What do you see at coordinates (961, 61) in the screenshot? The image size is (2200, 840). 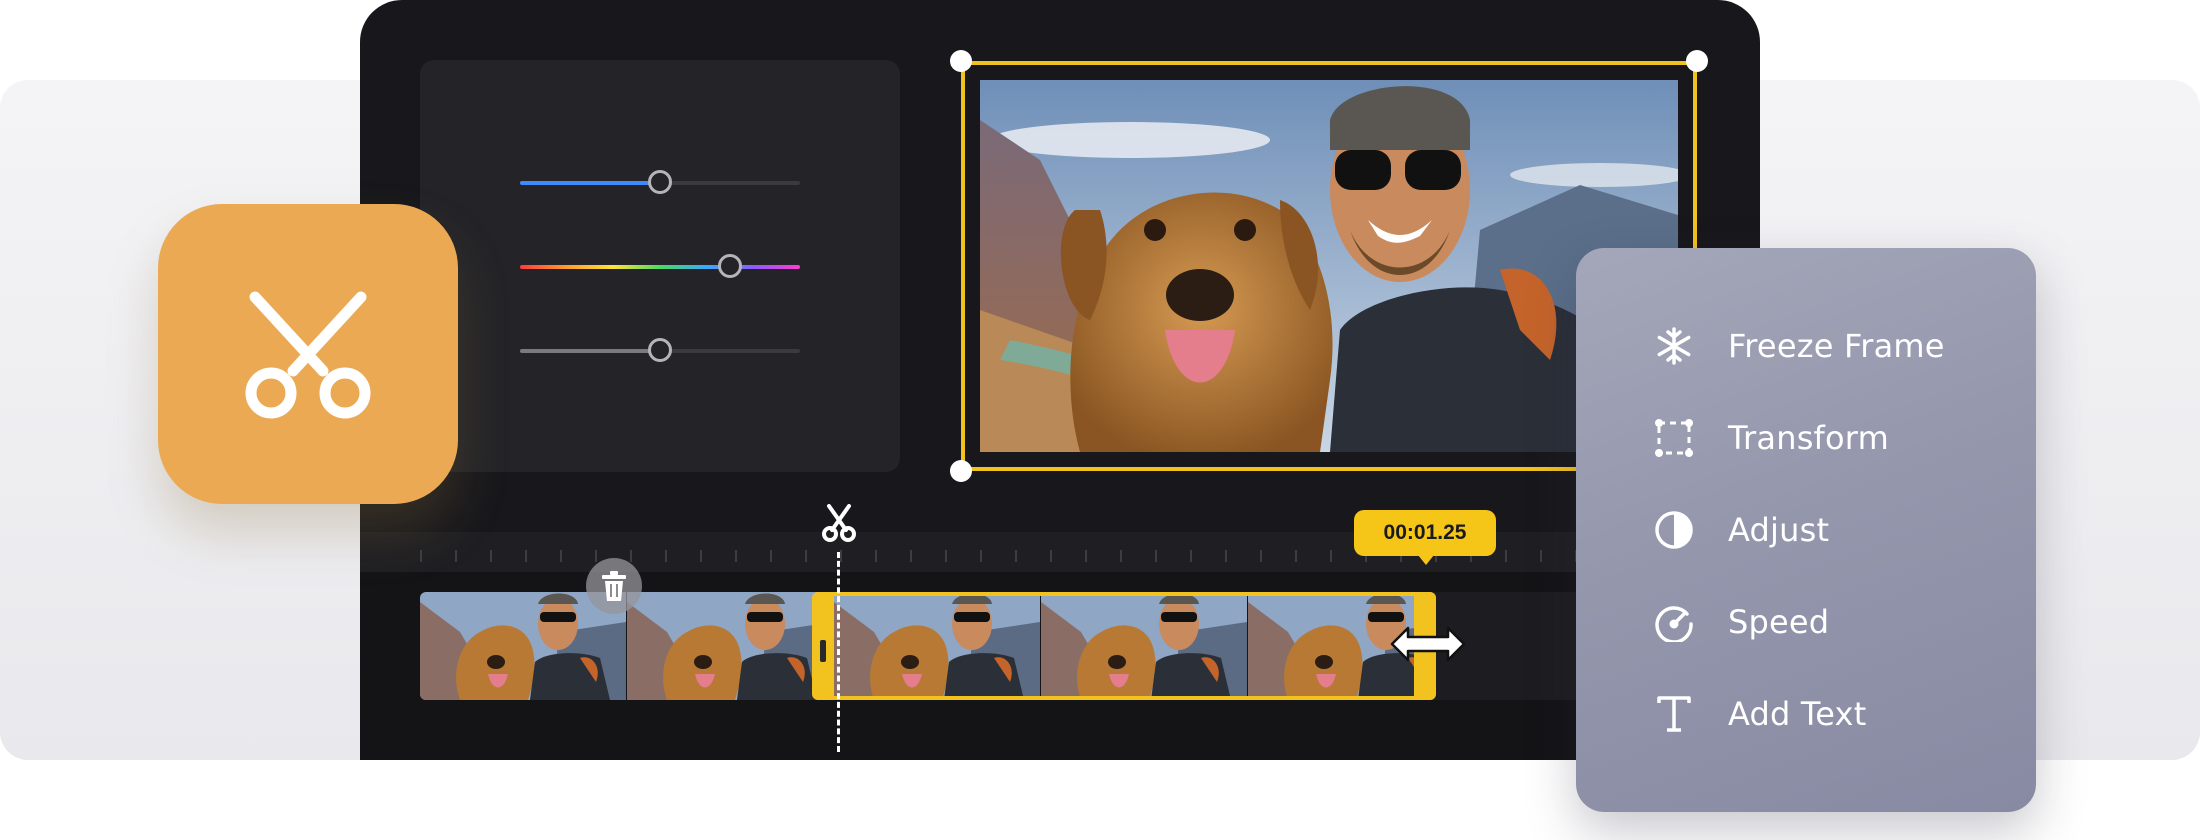 I see `resize-handle-top-left` at bounding box center [961, 61].